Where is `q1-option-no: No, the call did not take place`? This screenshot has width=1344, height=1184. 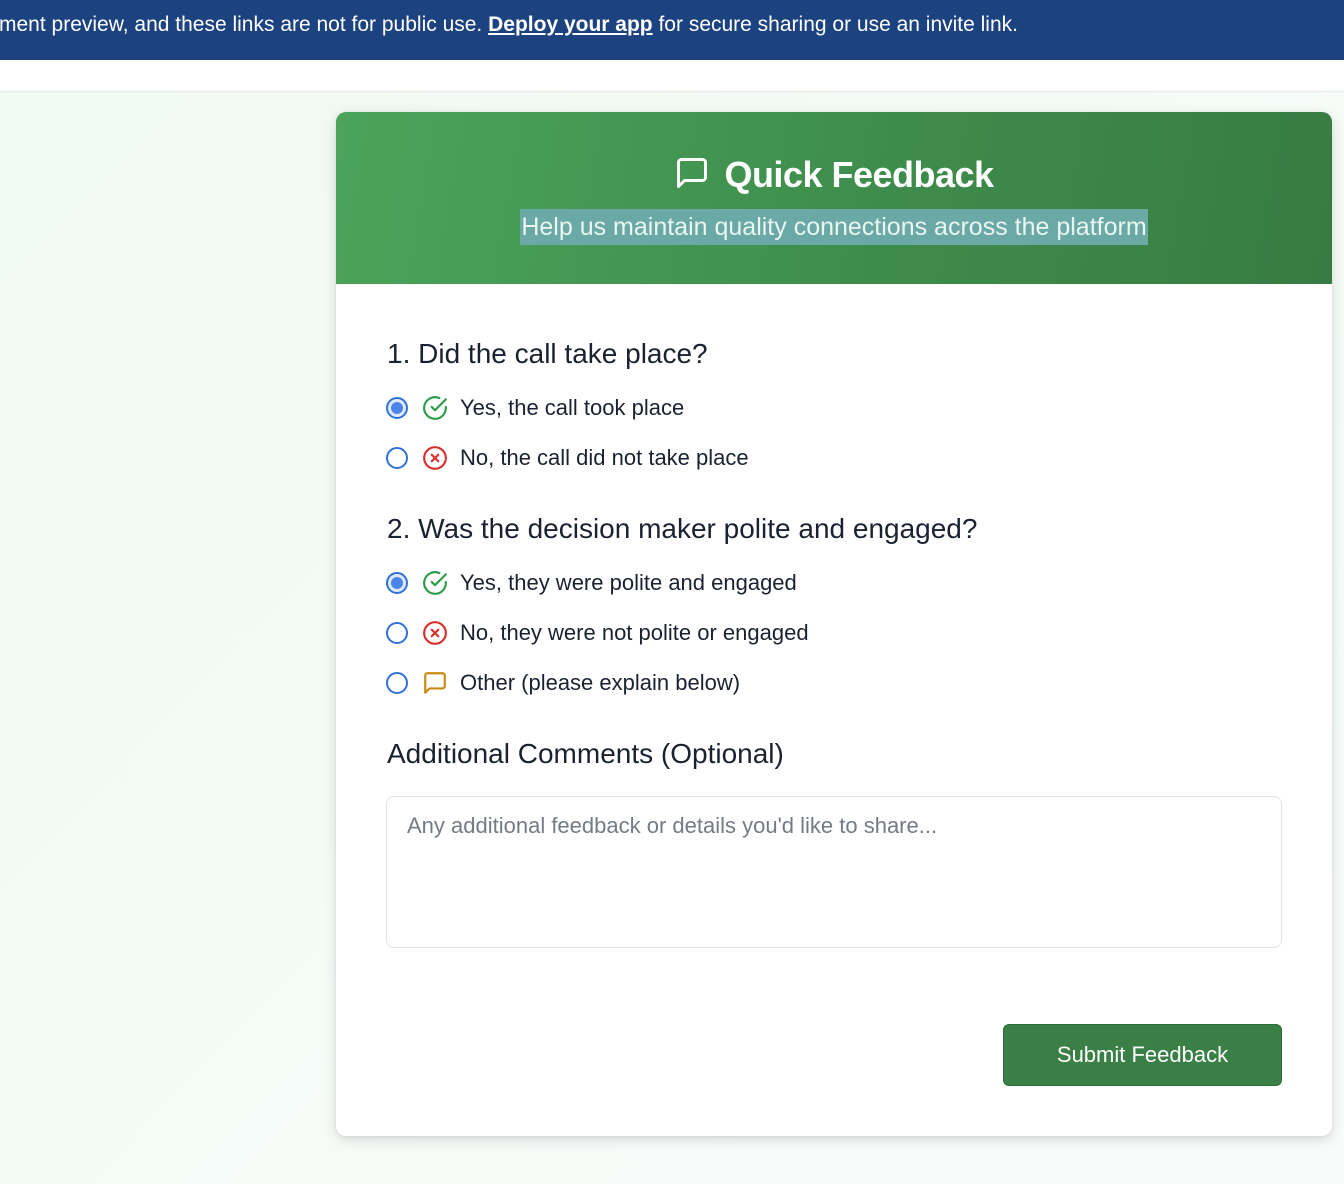
q1-option-no: No, the call did not take place is located at coordinates (567, 458).